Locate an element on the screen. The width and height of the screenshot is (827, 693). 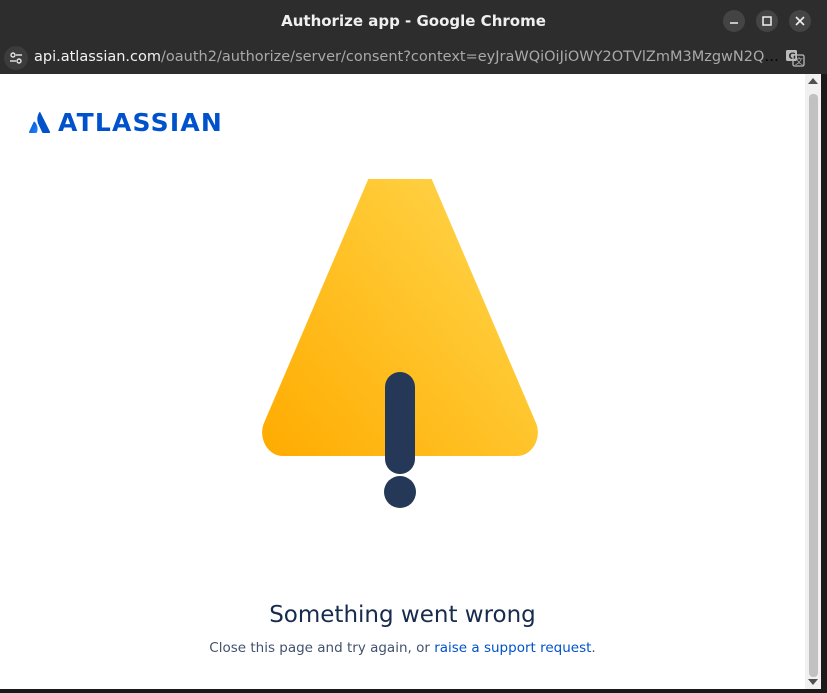
atlassian-logo-icon is located at coordinates (39, 122).